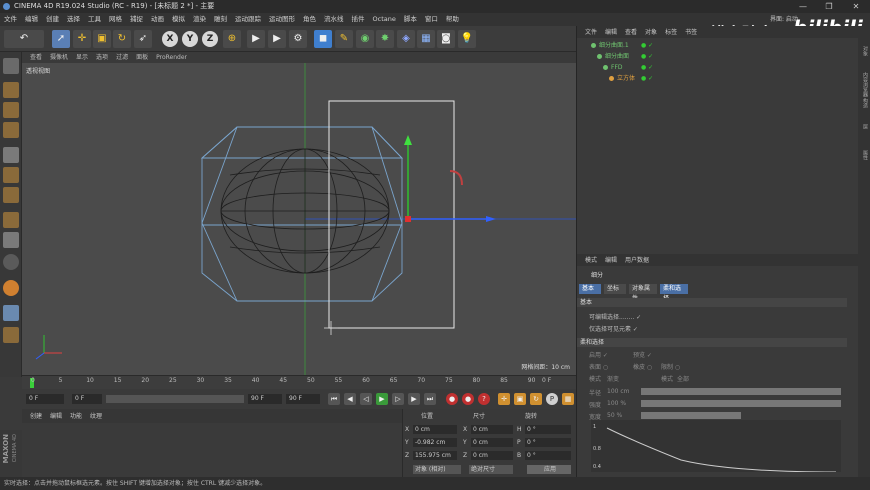  I want to click on symmetry-icon, so click(11, 335).